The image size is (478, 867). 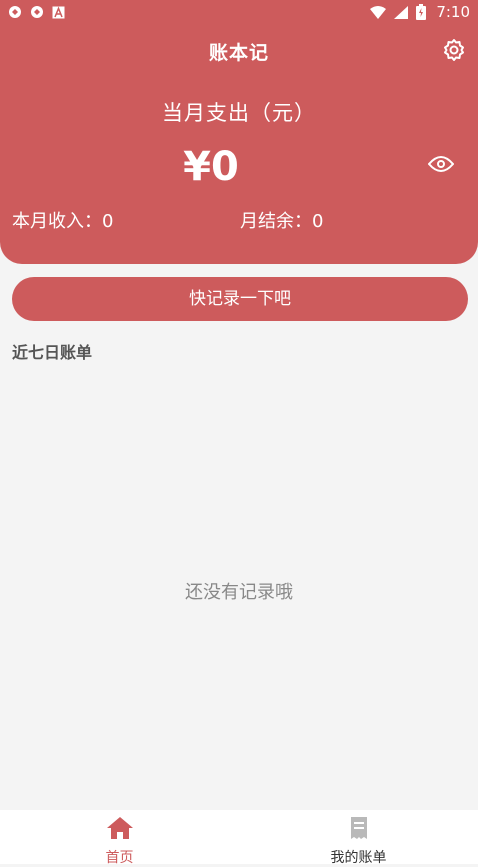 What do you see at coordinates (52, 352) in the screenshot?
I see `recent-bills-title: 近七日账单` at bounding box center [52, 352].